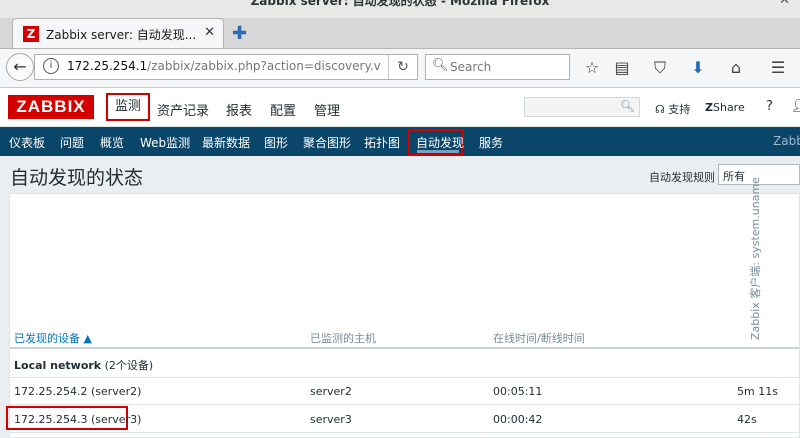  What do you see at coordinates (78, 419) in the screenshot?
I see `device-cell: 172.25.254.3 (server3)` at bounding box center [78, 419].